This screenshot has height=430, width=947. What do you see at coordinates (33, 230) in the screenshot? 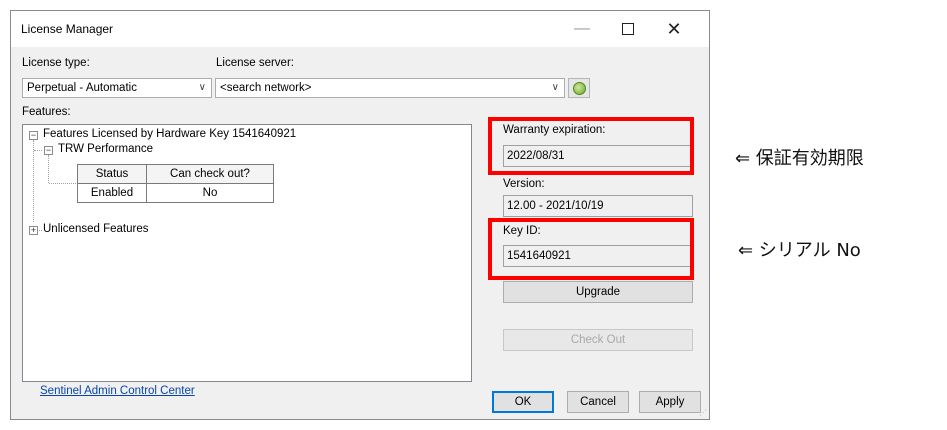
I see `expand-icon: +` at bounding box center [33, 230].